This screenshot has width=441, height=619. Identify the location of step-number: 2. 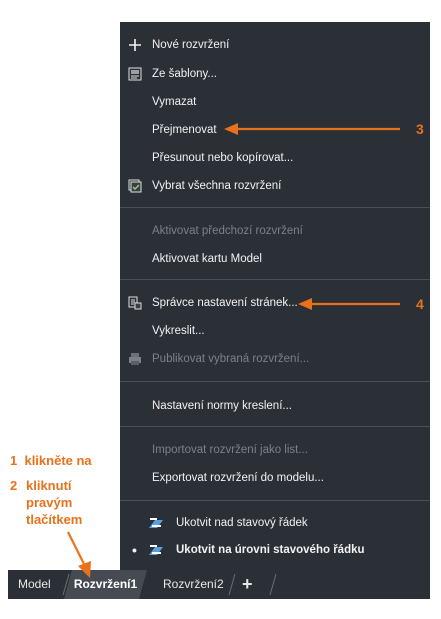
(14, 485).